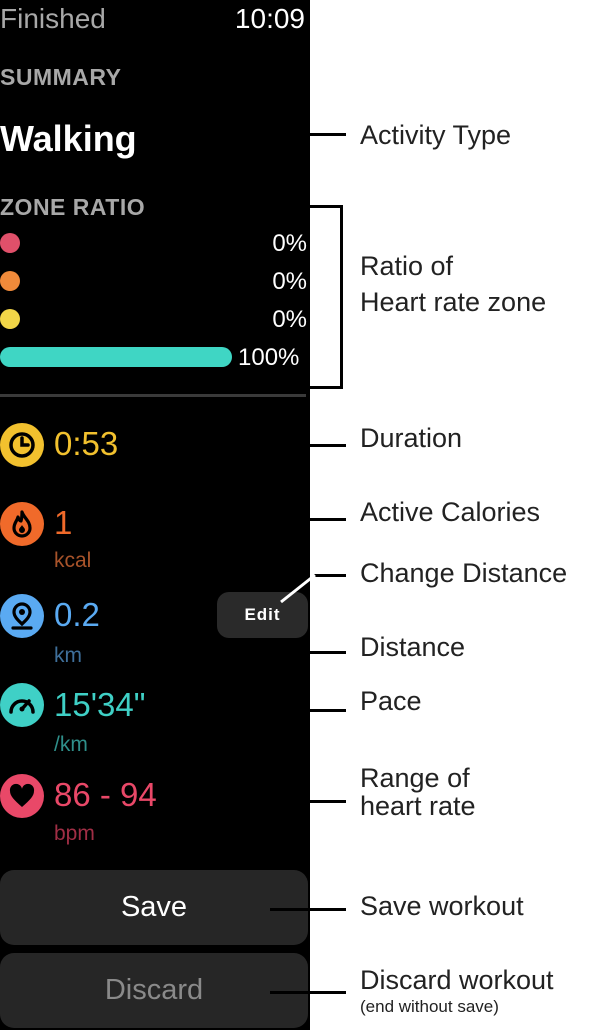  What do you see at coordinates (413, 647) in the screenshot?
I see `annotation-distance: Distance` at bounding box center [413, 647].